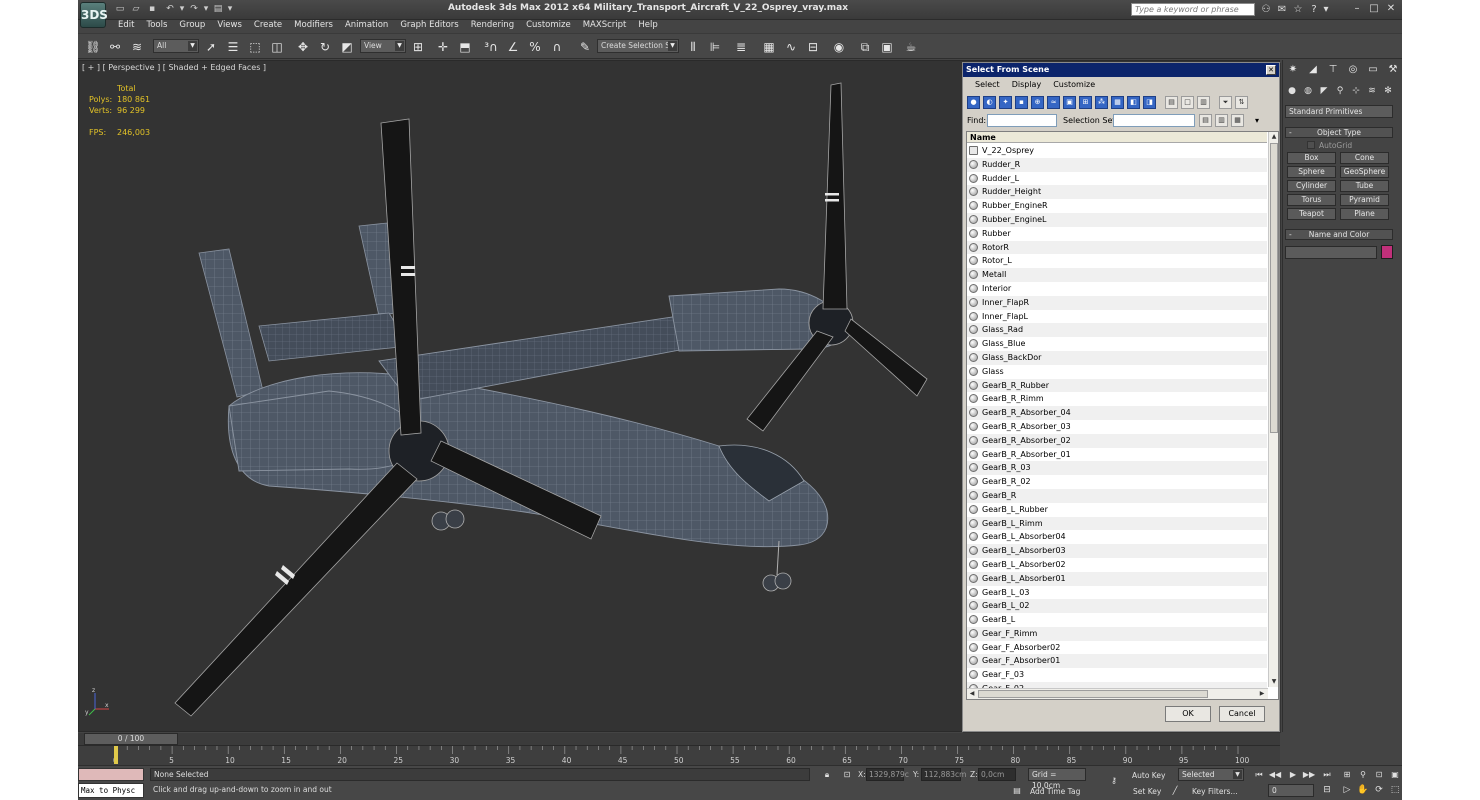  What do you see at coordinates (156, 26) in the screenshot?
I see `menu-tools: Tools` at bounding box center [156, 26].